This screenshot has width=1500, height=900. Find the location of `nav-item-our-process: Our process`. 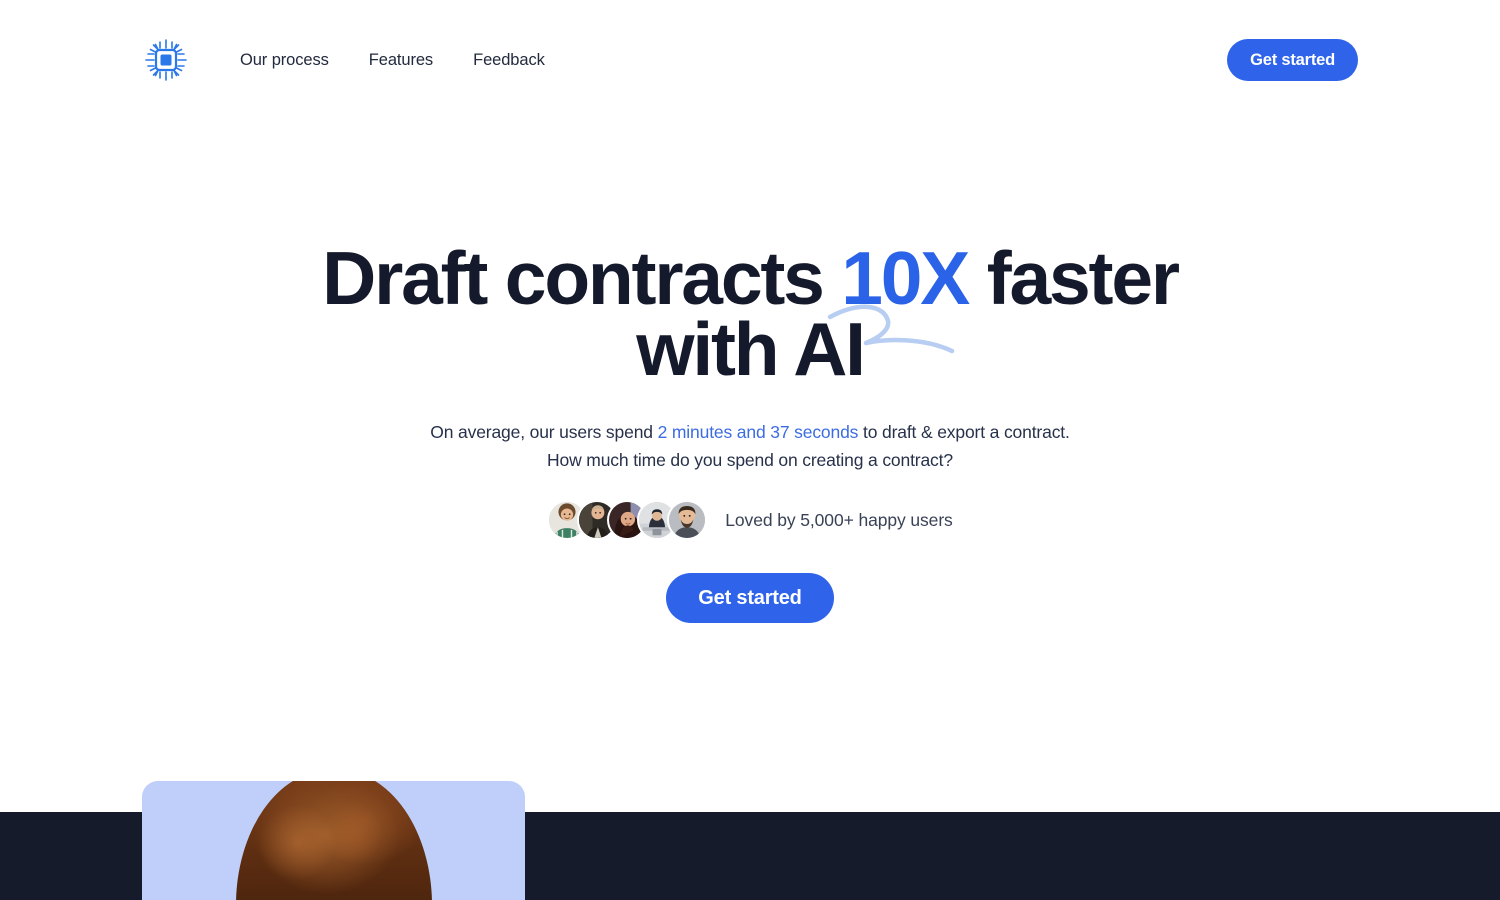

nav-item-our-process: Our process is located at coordinates (284, 60).